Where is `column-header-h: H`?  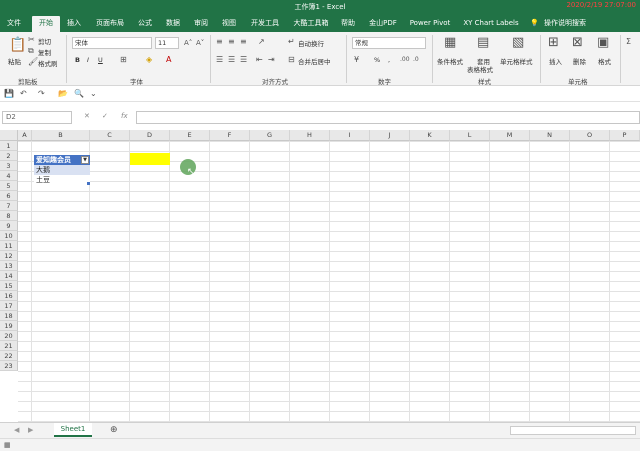
column-header-h: H is located at coordinates (310, 135).